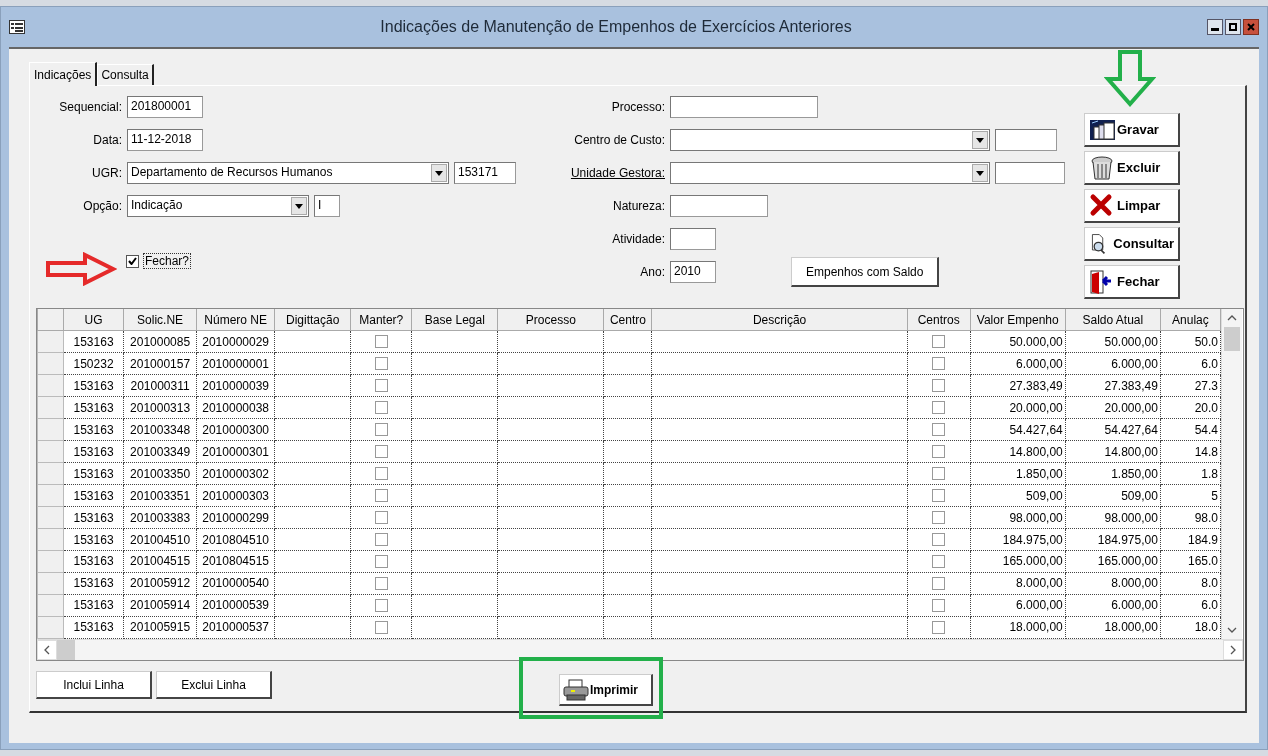 The width and height of the screenshot is (1268, 756). I want to click on close-icon, so click(1251, 27).